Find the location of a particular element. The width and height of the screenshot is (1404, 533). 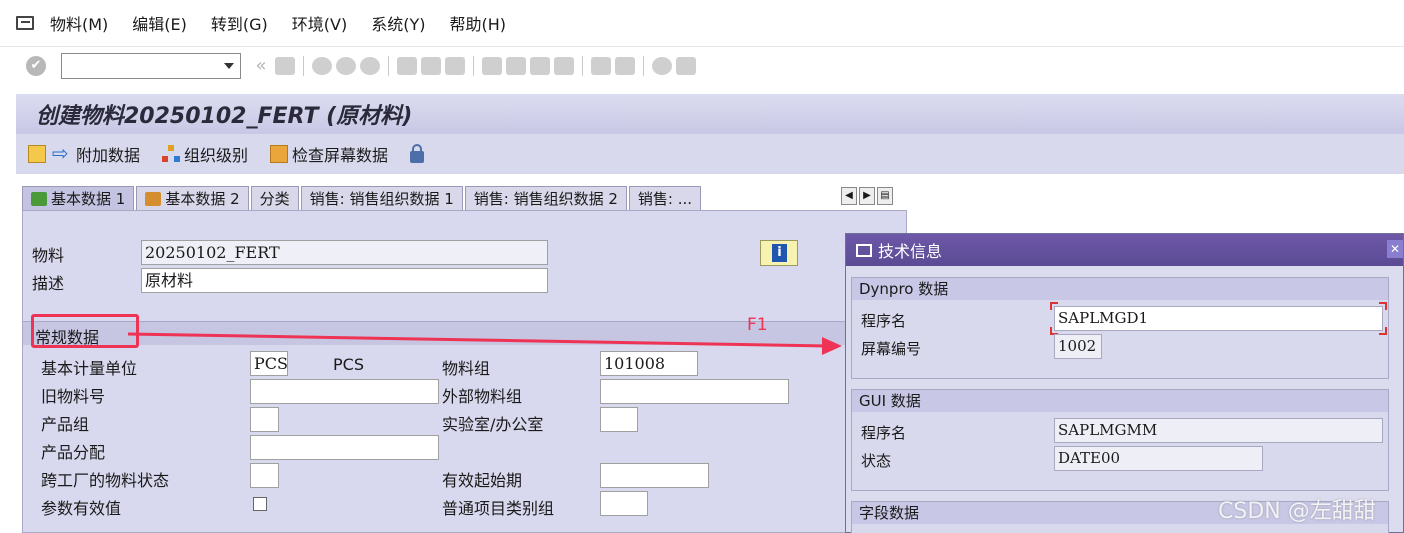

window-menu-icon is located at coordinates (25, 23).